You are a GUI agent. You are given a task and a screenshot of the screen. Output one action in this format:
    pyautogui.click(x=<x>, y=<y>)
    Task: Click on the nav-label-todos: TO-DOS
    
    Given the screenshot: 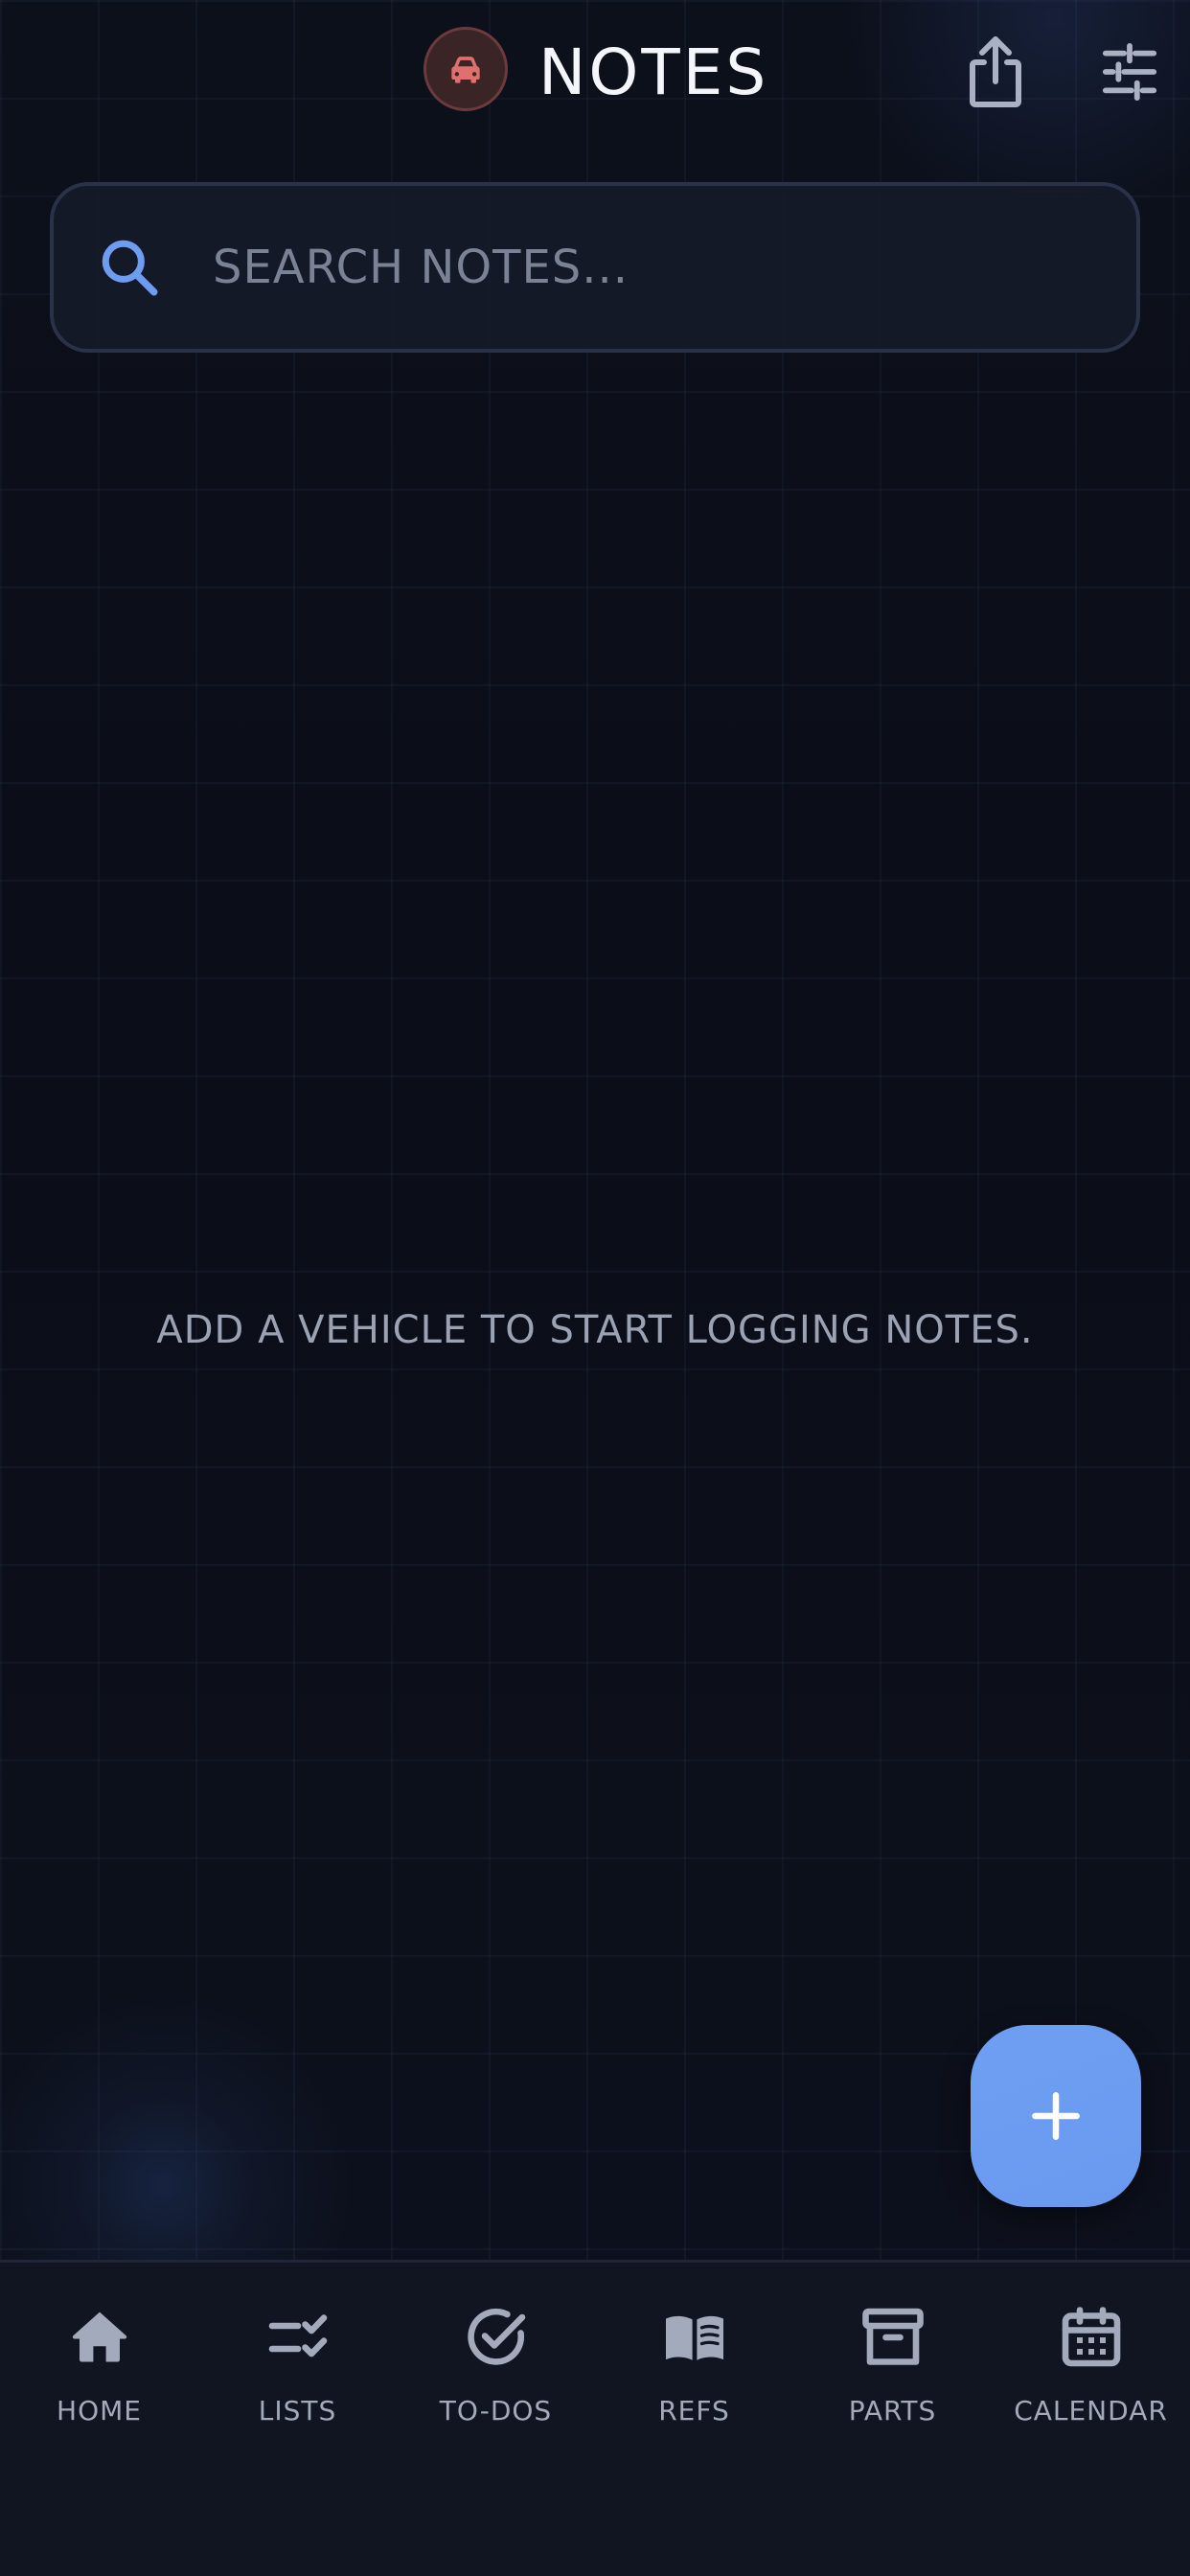 What is the action you would take?
    pyautogui.click(x=496, y=2410)
    